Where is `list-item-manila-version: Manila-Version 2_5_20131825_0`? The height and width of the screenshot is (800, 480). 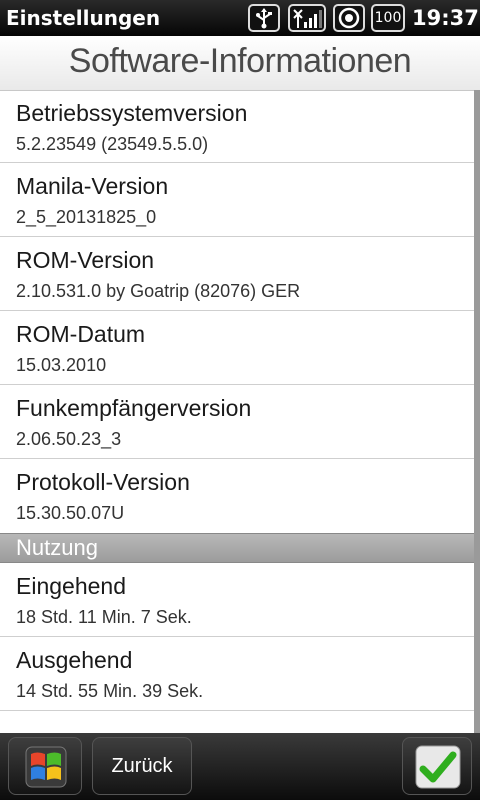
list-item-manila-version: Manila-Version 2_5_20131825_0 is located at coordinates (237, 200).